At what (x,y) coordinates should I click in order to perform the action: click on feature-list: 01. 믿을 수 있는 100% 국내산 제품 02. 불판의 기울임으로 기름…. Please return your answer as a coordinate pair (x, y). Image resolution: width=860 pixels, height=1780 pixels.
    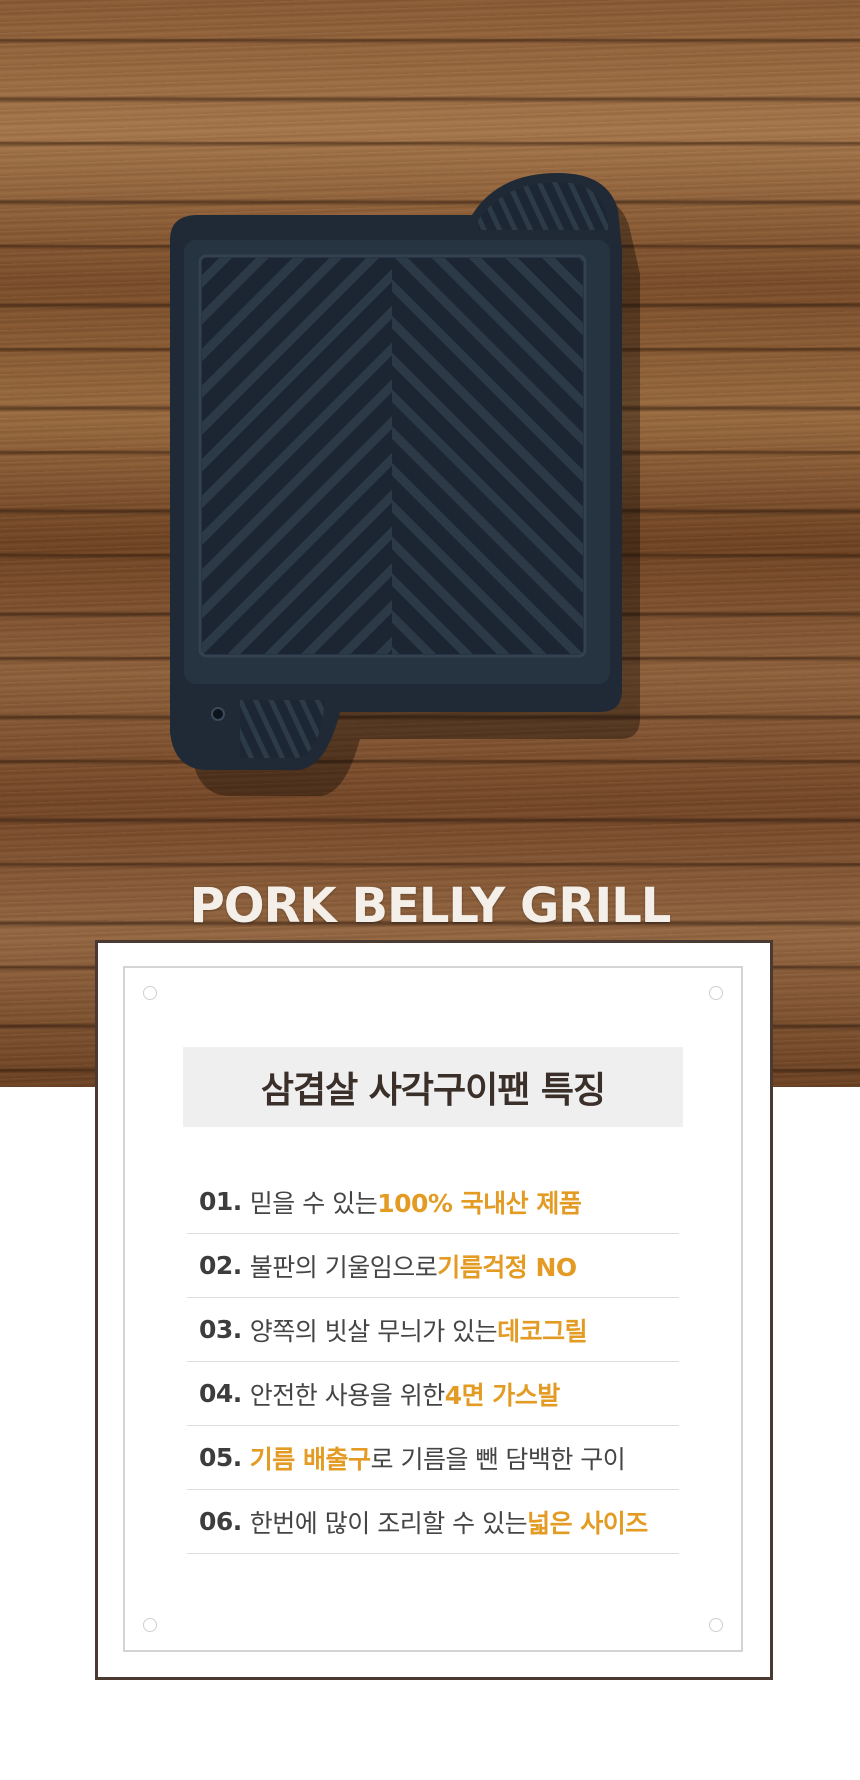
    Looking at the image, I should click on (433, 1362).